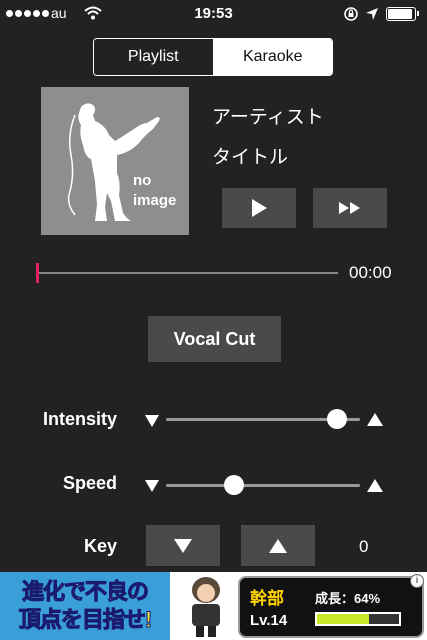 The height and width of the screenshot is (640, 427). Describe the element at coordinates (89, 483) in the screenshot. I see `speed-label: Speed` at that location.